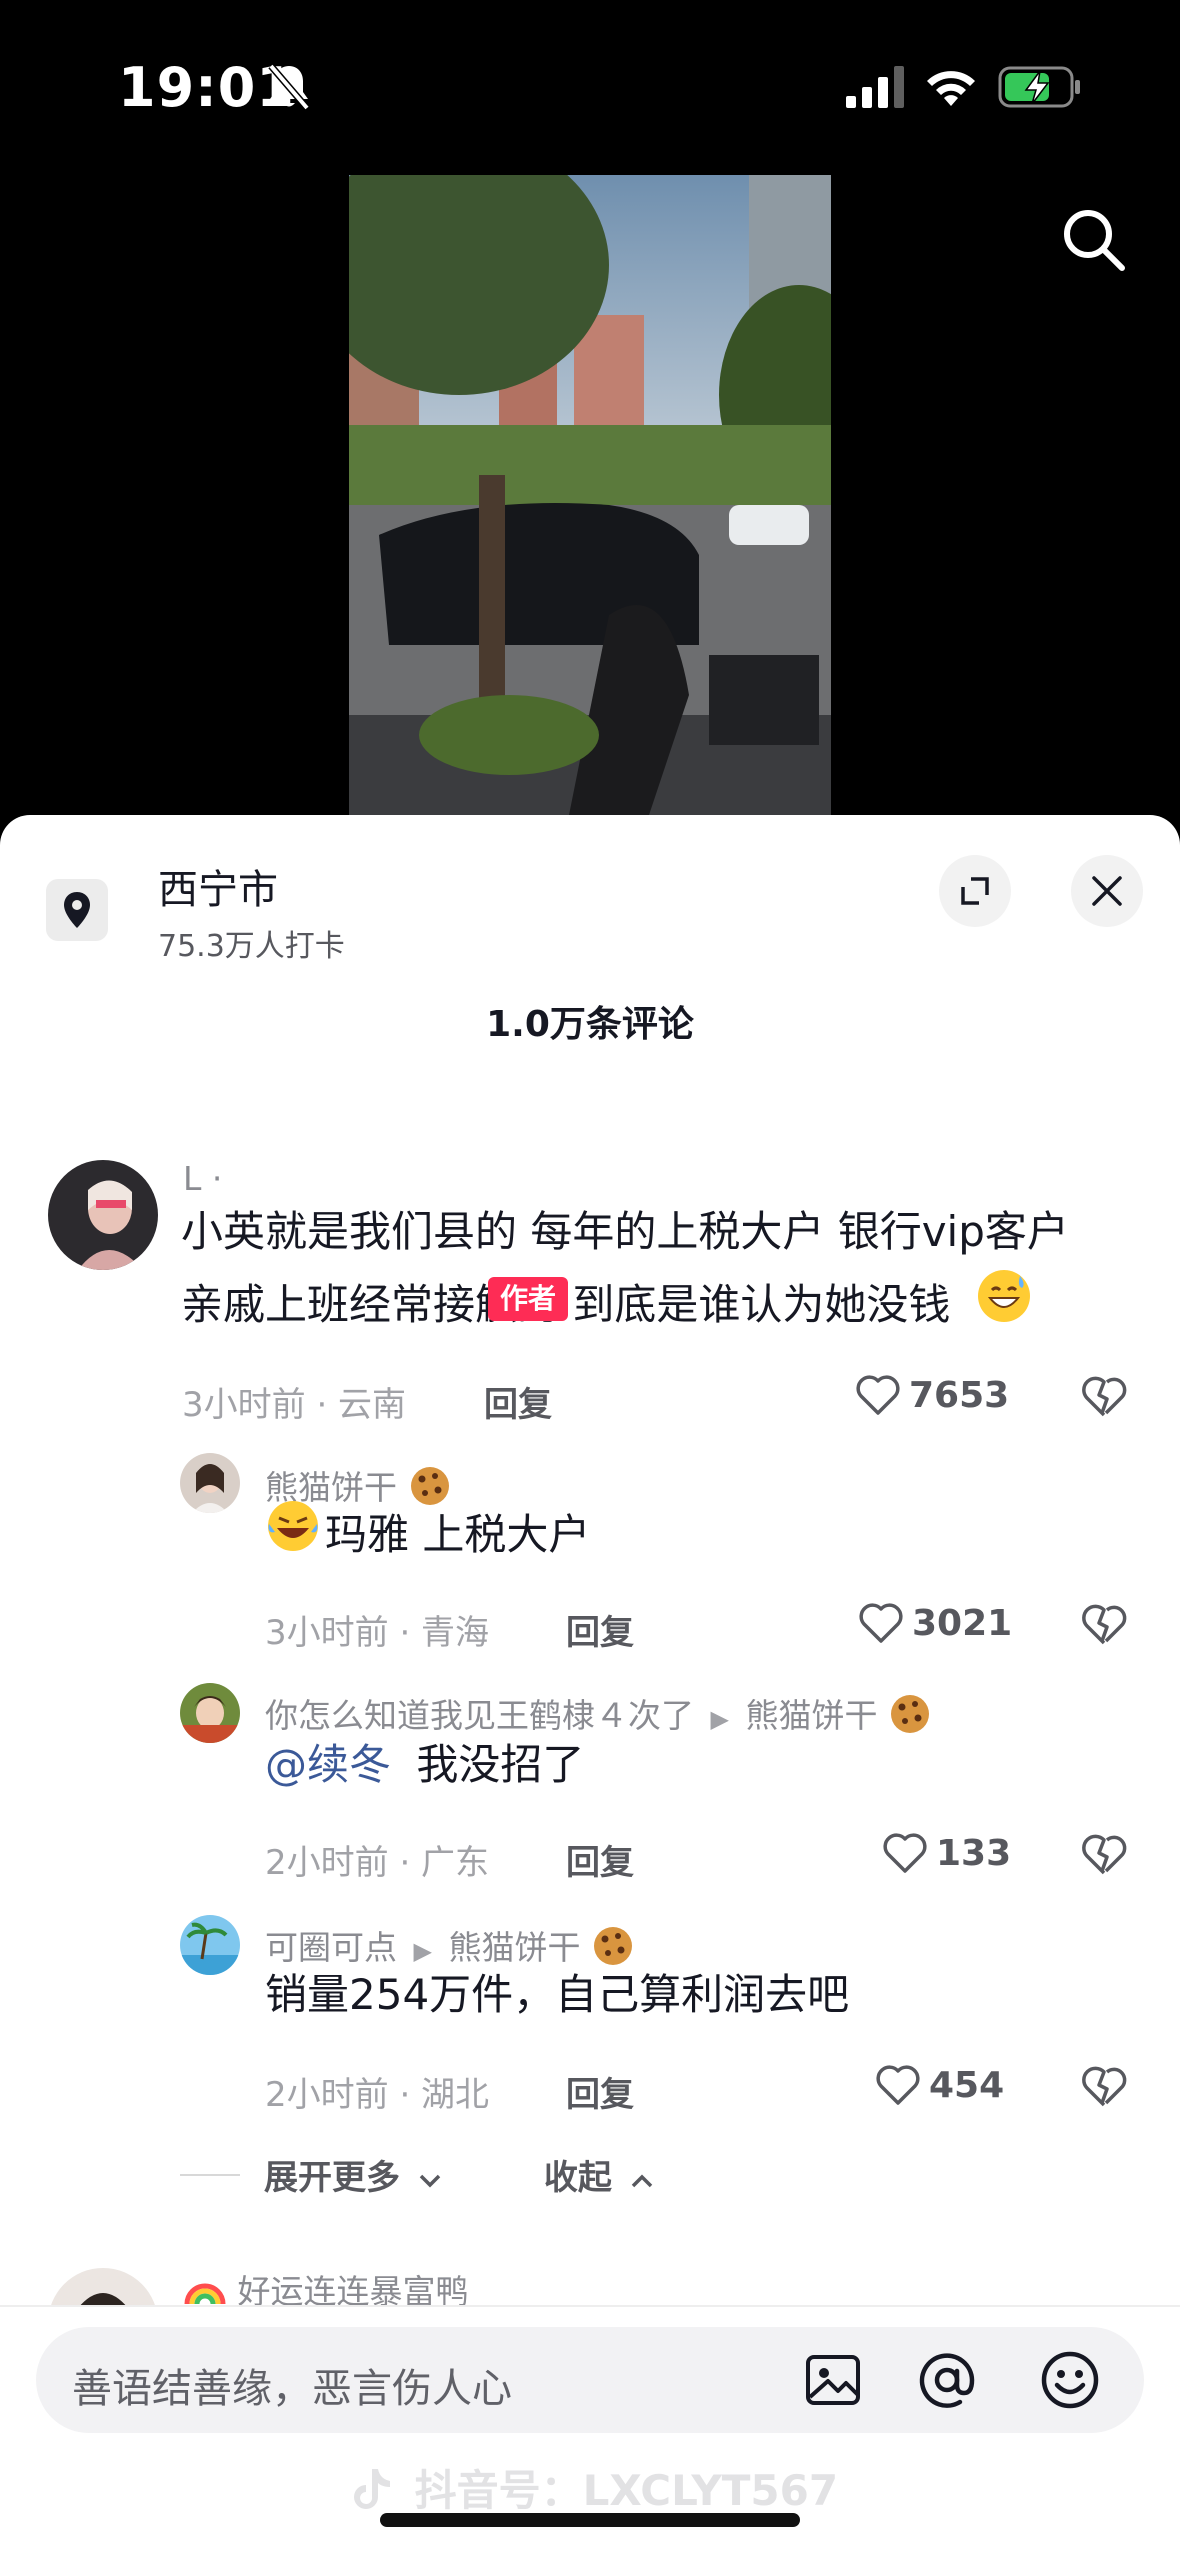  I want to click on bell-muted-icon, so click(289, 87).